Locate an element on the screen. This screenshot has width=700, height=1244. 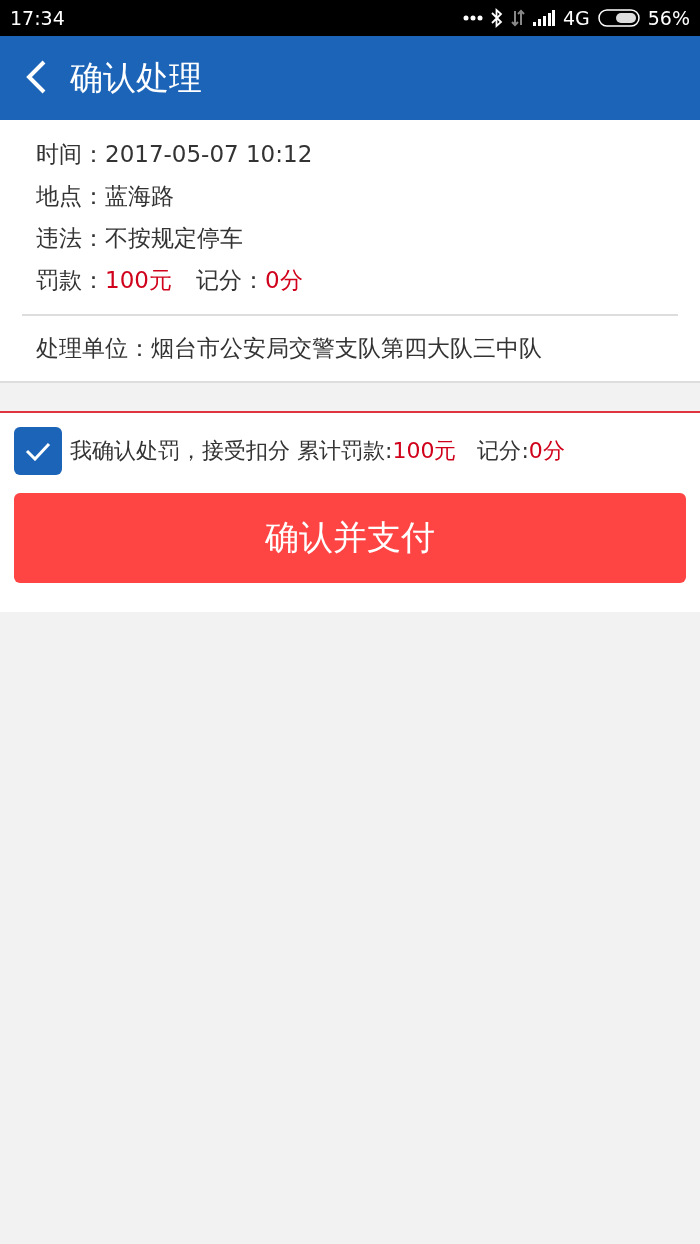
data-arrows-icon is located at coordinates (517, 18).